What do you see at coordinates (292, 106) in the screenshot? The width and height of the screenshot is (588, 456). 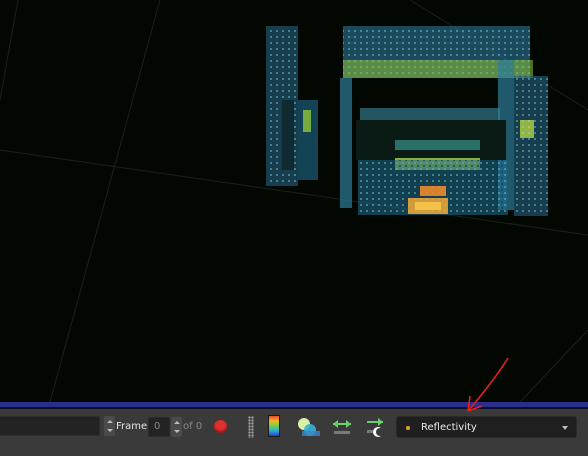 I see `point-cloud-left-structure` at bounding box center [292, 106].